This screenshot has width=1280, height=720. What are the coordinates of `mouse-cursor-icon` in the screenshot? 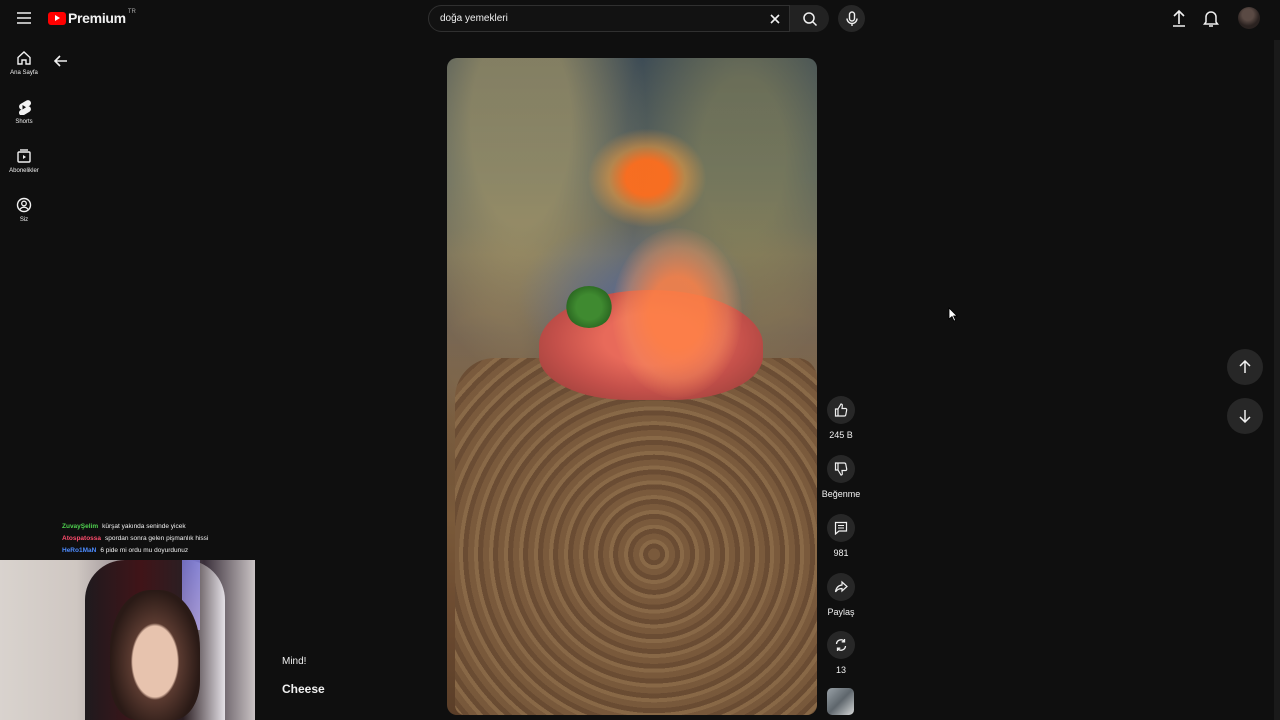 It's located at (953, 314).